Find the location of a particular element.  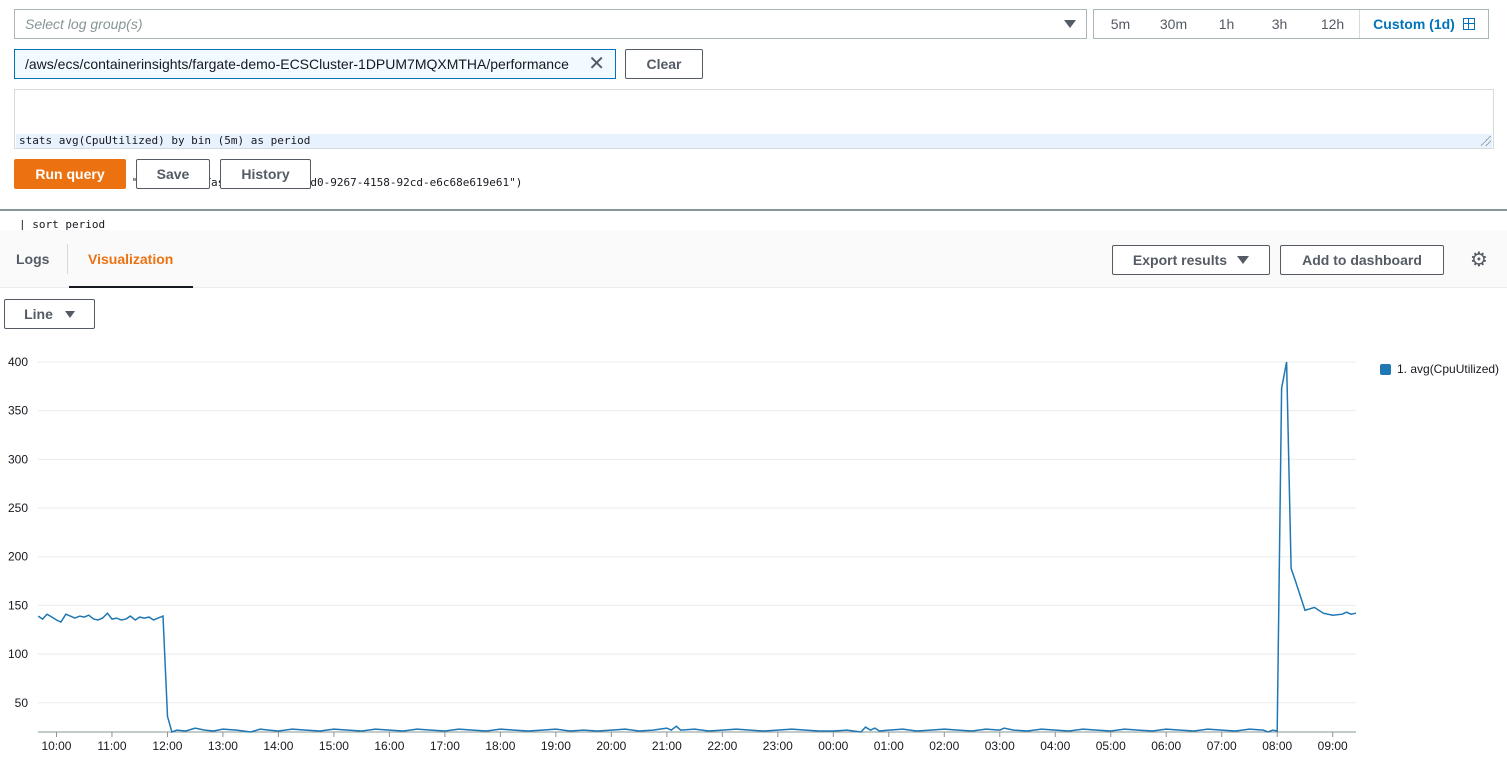

x-tick-label: 22:00 is located at coordinates (722, 746).